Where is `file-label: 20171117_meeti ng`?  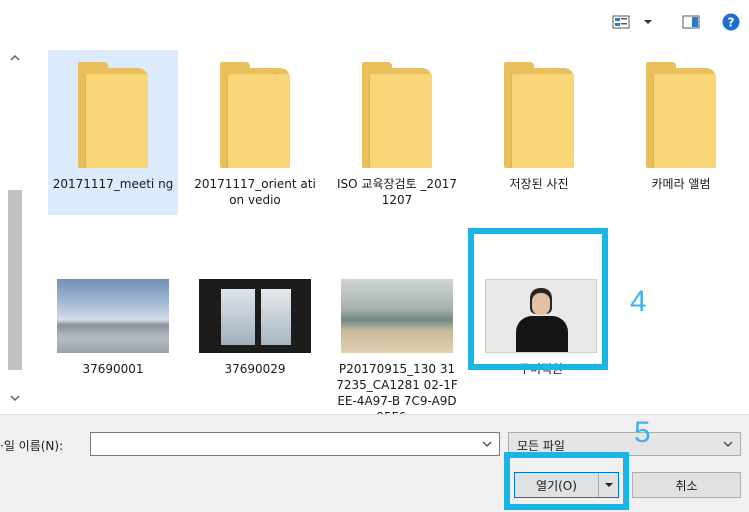 file-label: 20171117_meeti ng is located at coordinates (113, 184).